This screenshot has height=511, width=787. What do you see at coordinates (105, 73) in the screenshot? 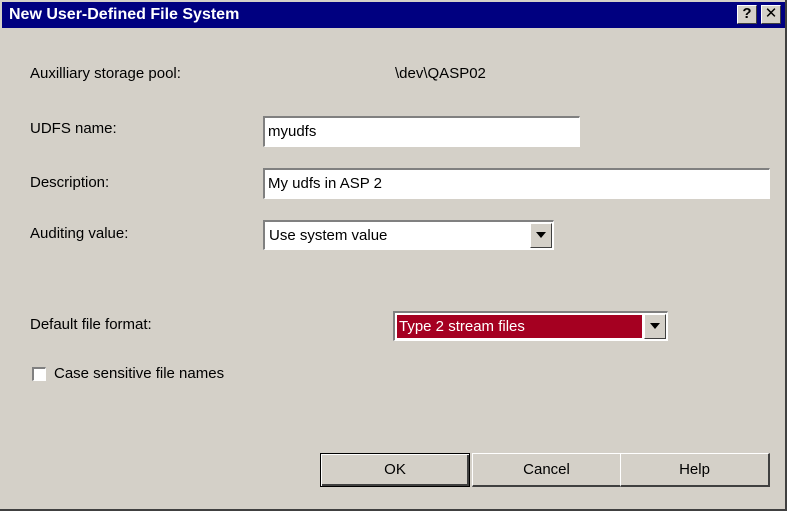
I see `asp-label: Auxilliary storage pool:` at bounding box center [105, 73].